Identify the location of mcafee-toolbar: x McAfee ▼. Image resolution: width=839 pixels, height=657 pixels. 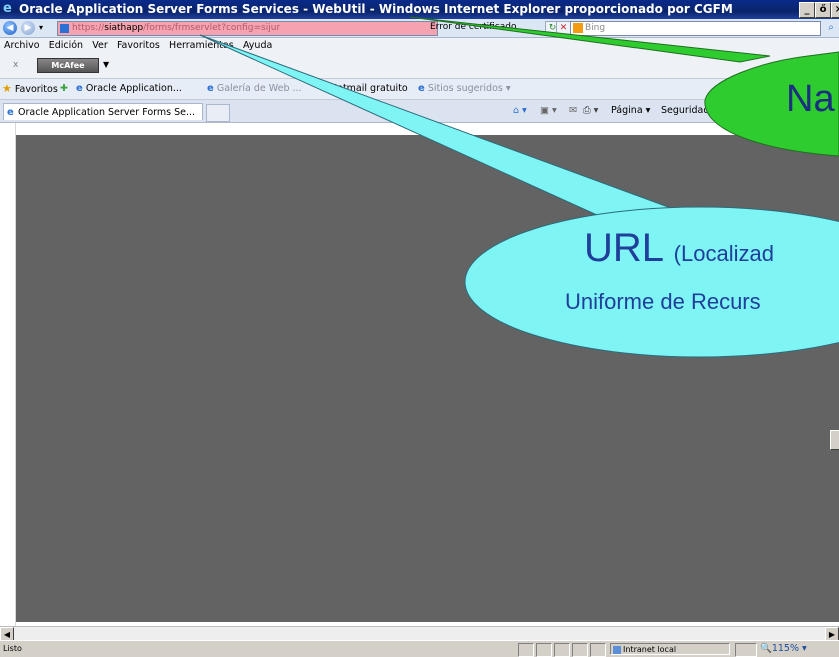
(419, 66).